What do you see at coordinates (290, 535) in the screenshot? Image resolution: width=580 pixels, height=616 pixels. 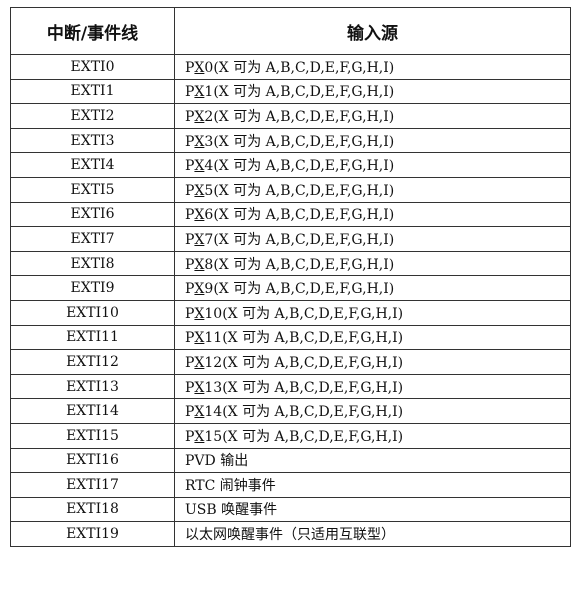 I see `source-text: 以太网唤醒事件（只适用互联型）` at bounding box center [290, 535].